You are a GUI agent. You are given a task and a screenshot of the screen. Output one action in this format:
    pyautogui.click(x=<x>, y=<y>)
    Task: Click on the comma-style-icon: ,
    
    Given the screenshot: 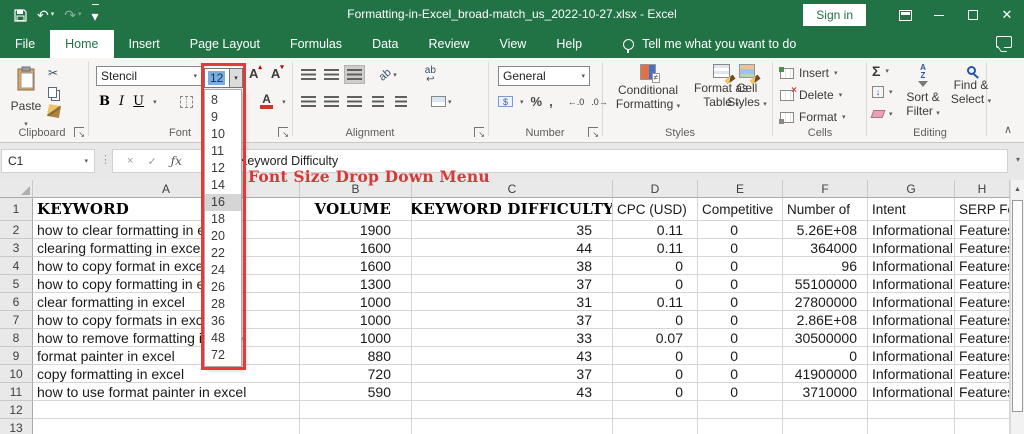 What is the action you would take?
    pyautogui.click(x=551, y=101)
    